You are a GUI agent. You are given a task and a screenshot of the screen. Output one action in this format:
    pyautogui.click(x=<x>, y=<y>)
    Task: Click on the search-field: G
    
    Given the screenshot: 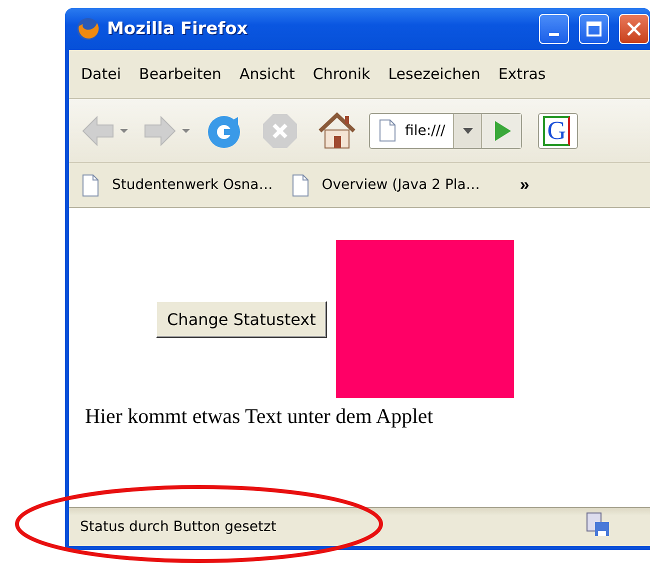 What is the action you would take?
    pyautogui.click(x=558, y=130)
    